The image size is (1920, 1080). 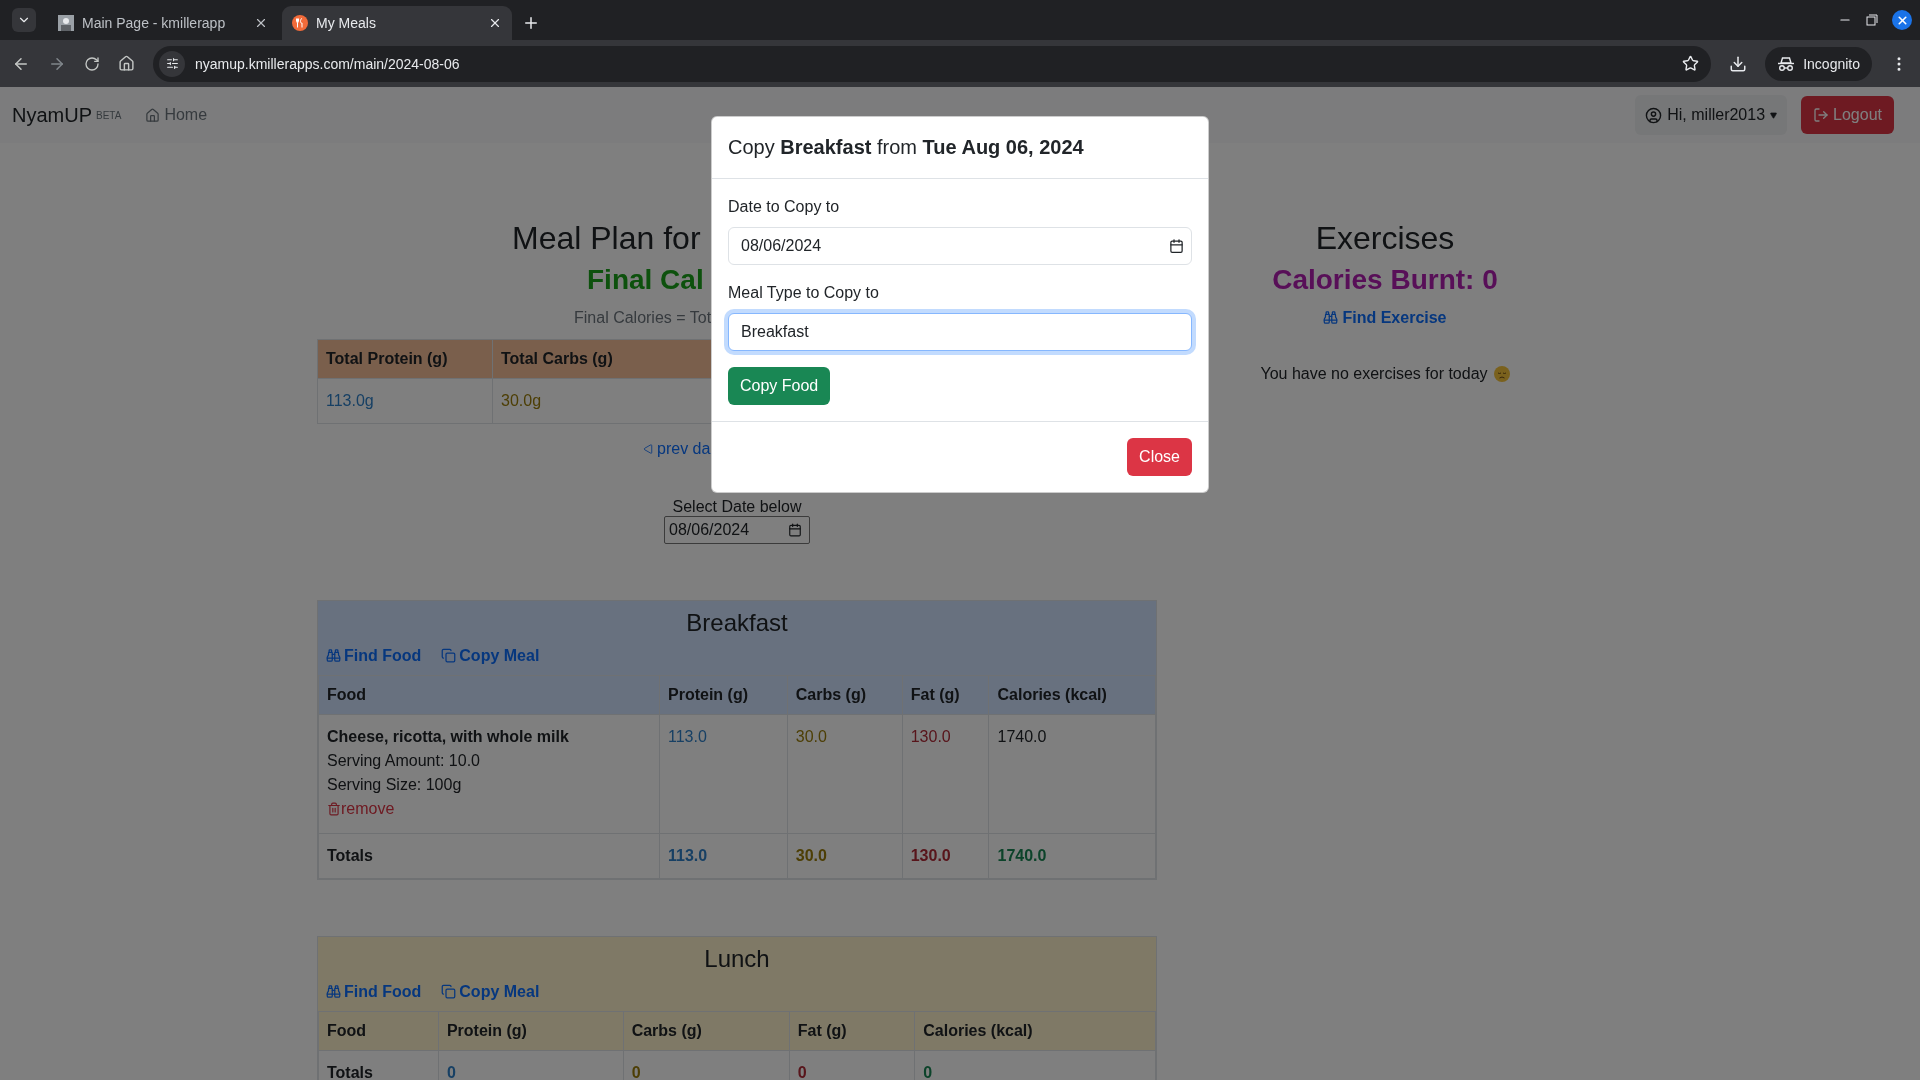 I want to click on incognito-icon, so click(x=1786, y=63).